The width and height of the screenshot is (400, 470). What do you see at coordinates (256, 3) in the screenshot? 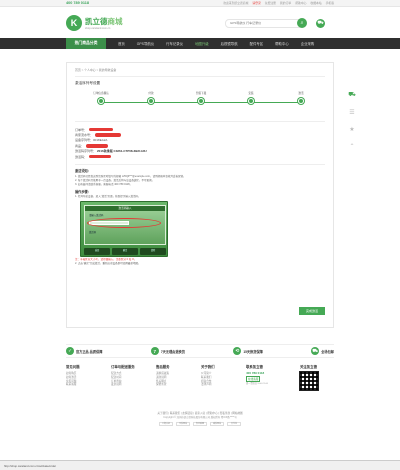
I see `top-link-login: 请登录` at bounding box center [256, 3].